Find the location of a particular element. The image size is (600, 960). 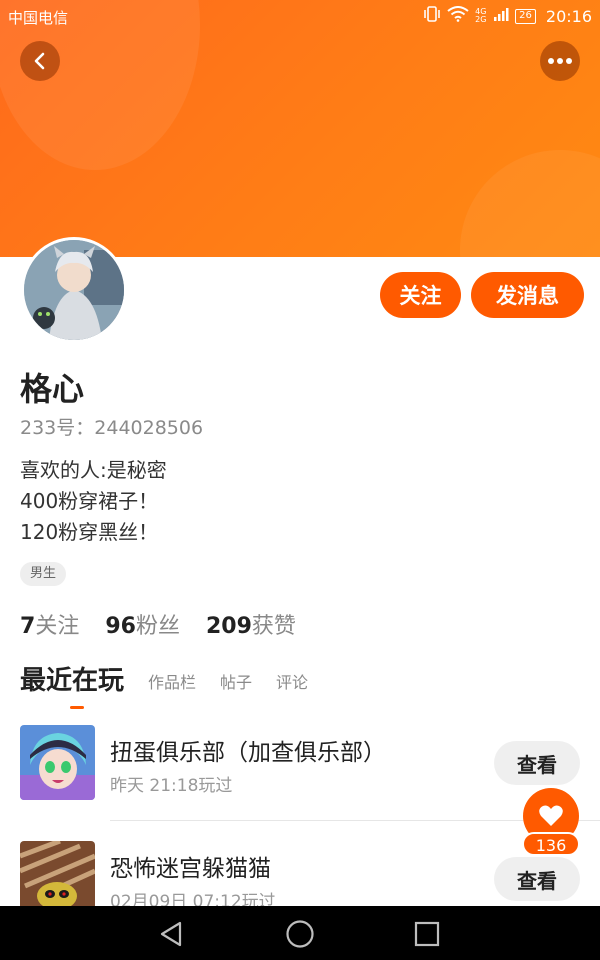

wifi-icon is located at coordinates (458, 16).